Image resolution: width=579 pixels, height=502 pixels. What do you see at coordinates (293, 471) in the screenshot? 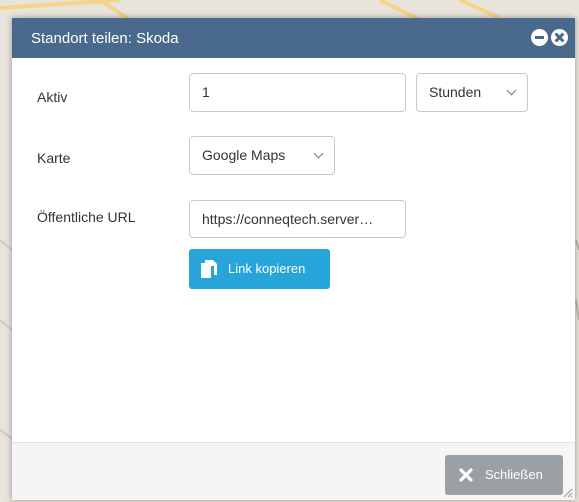
I see `dialog-footer: Schließen` at bounding box center [293, 471].